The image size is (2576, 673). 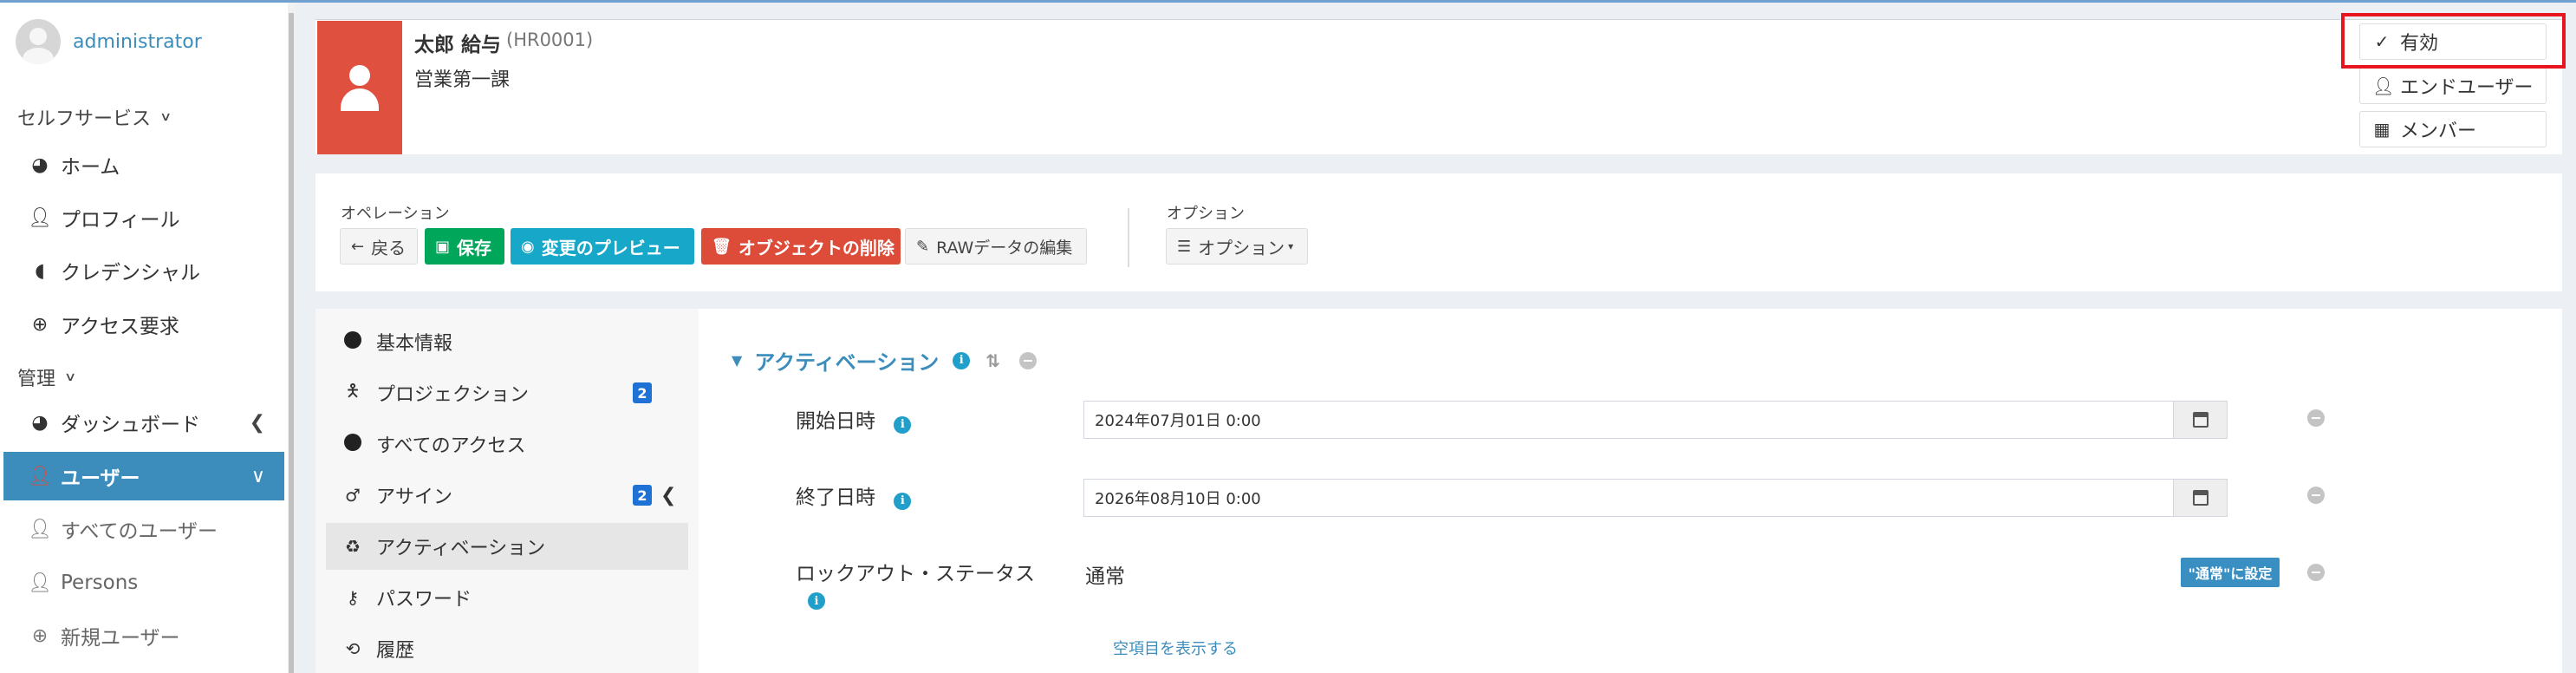 What do you see at coordinates (915, 574) in the screenshot?
I see `lockout-status-label: ロックアウト・ステータス` at bounding box center [915, 574].